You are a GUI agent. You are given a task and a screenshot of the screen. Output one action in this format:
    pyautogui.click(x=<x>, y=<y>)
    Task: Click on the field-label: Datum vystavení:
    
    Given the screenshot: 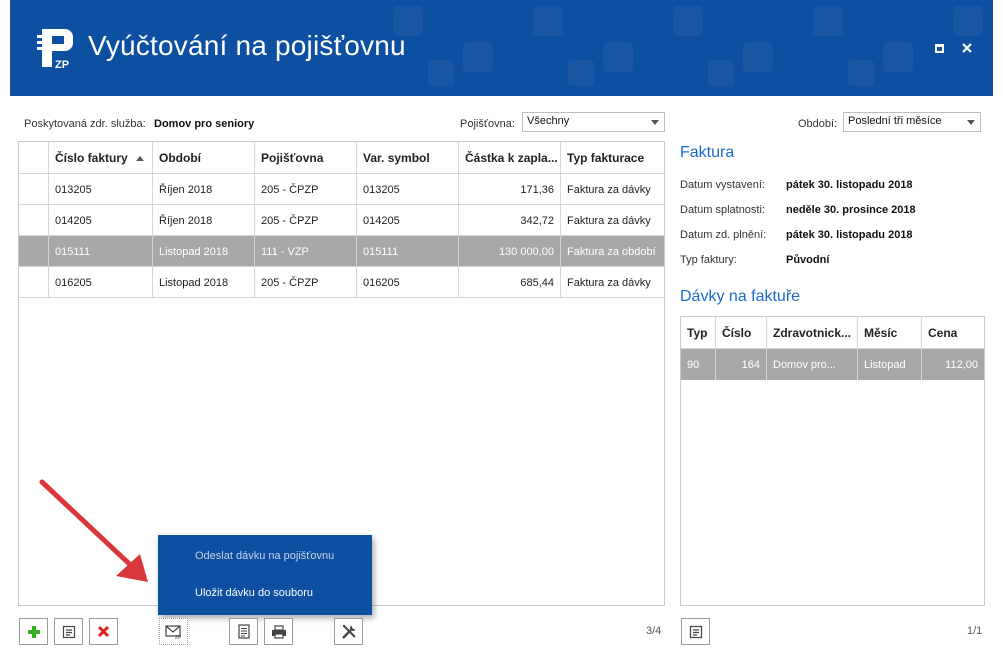 What is the action you would take?
    pyautogui.click(x=722, y=185)
    